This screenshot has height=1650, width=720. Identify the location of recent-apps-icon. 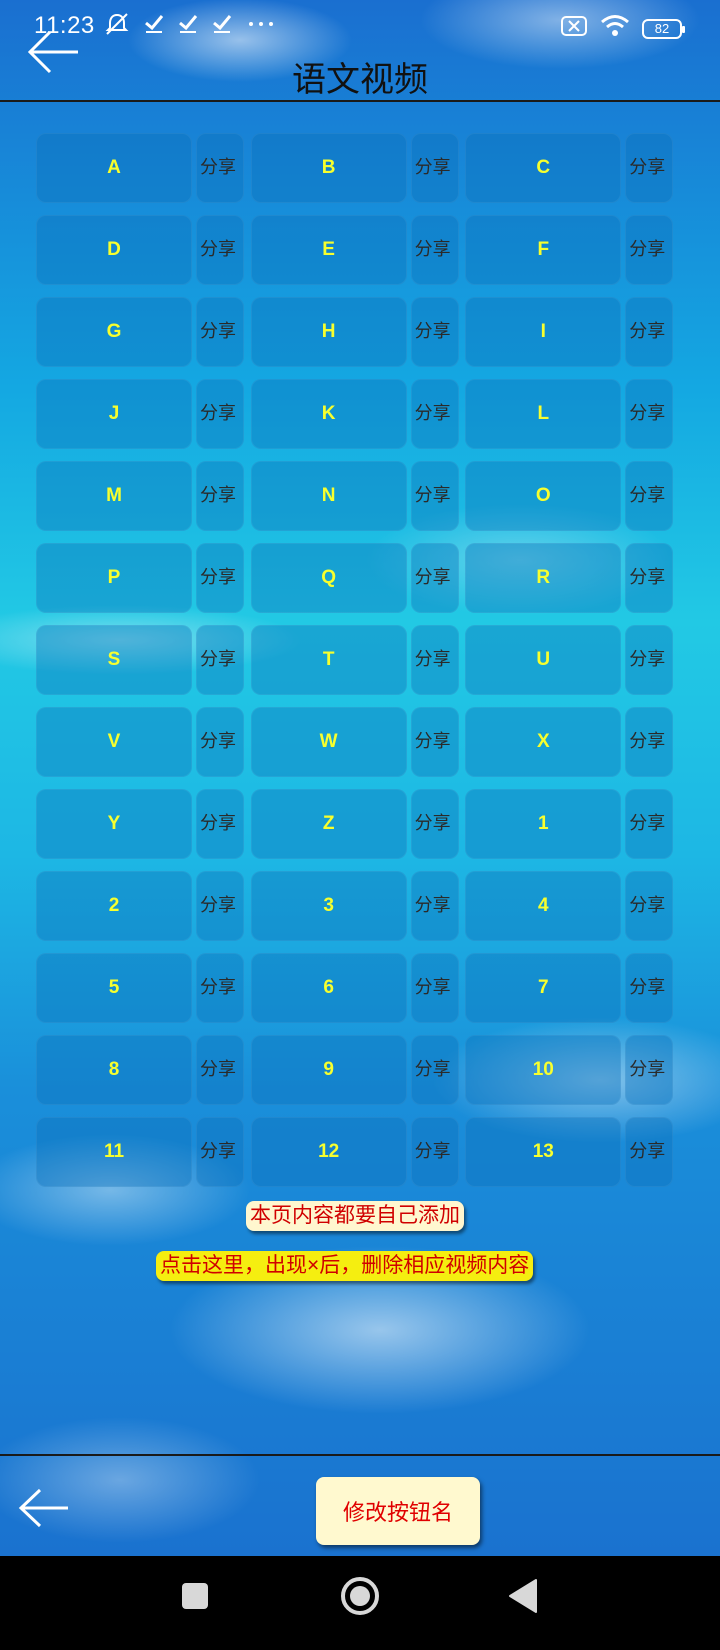
(195, 1596).